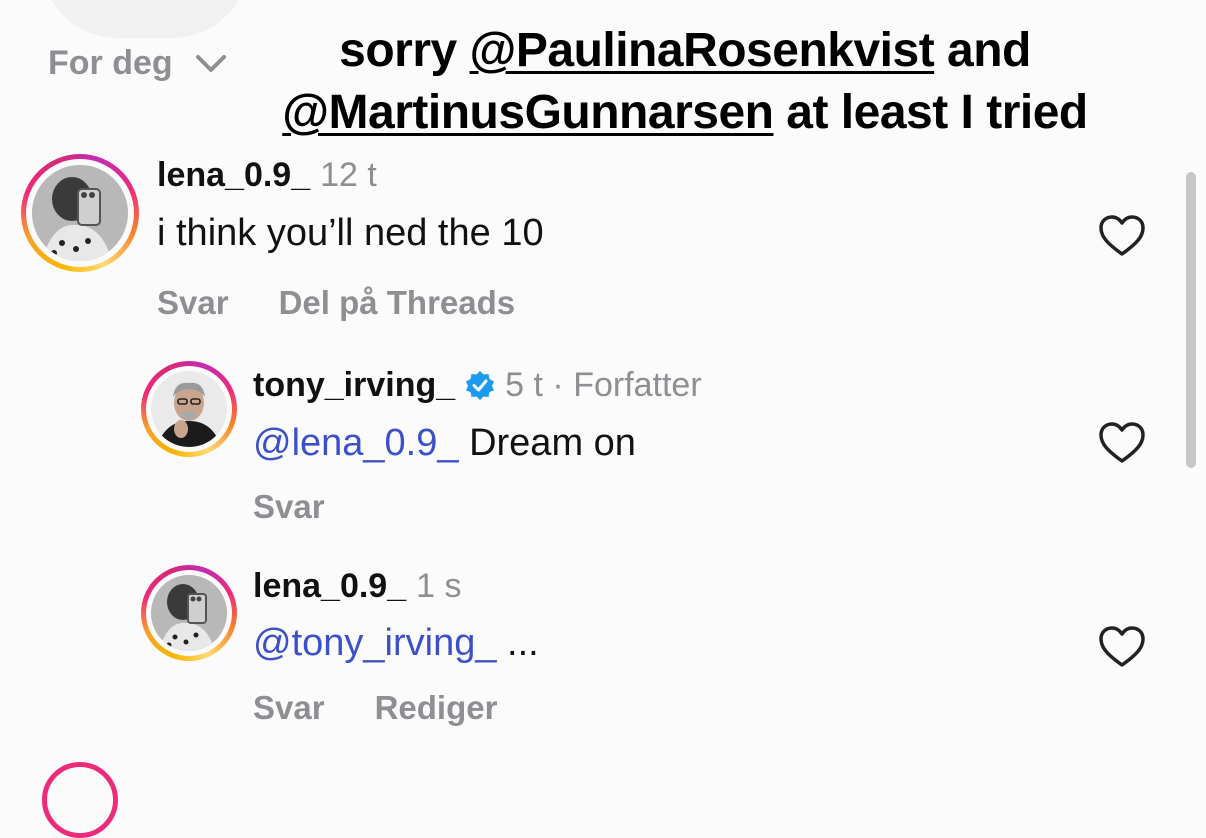 The height and width of the screenshot is (838, 1206). What do you see at coordinates (210, 63) in the screenshot?
I see `chevron-down-icon` at bounding box center [210, 63].